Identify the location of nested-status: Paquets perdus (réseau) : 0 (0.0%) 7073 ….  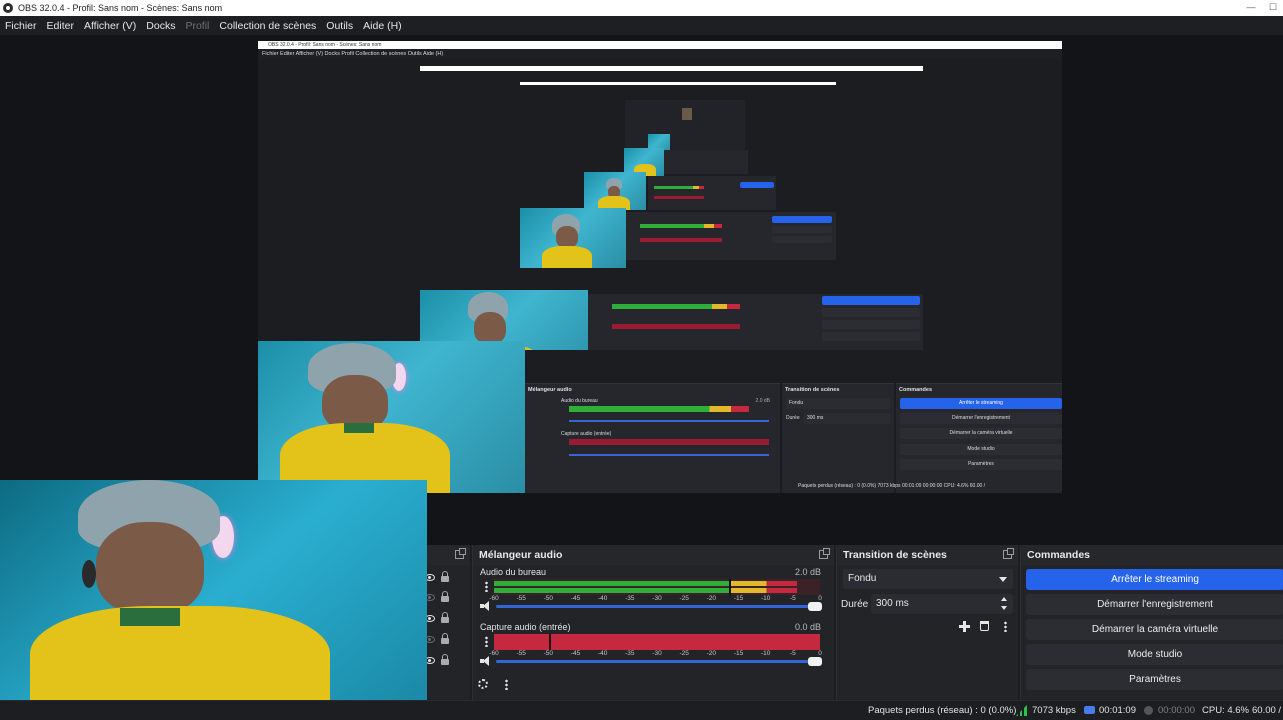
(892, 486).